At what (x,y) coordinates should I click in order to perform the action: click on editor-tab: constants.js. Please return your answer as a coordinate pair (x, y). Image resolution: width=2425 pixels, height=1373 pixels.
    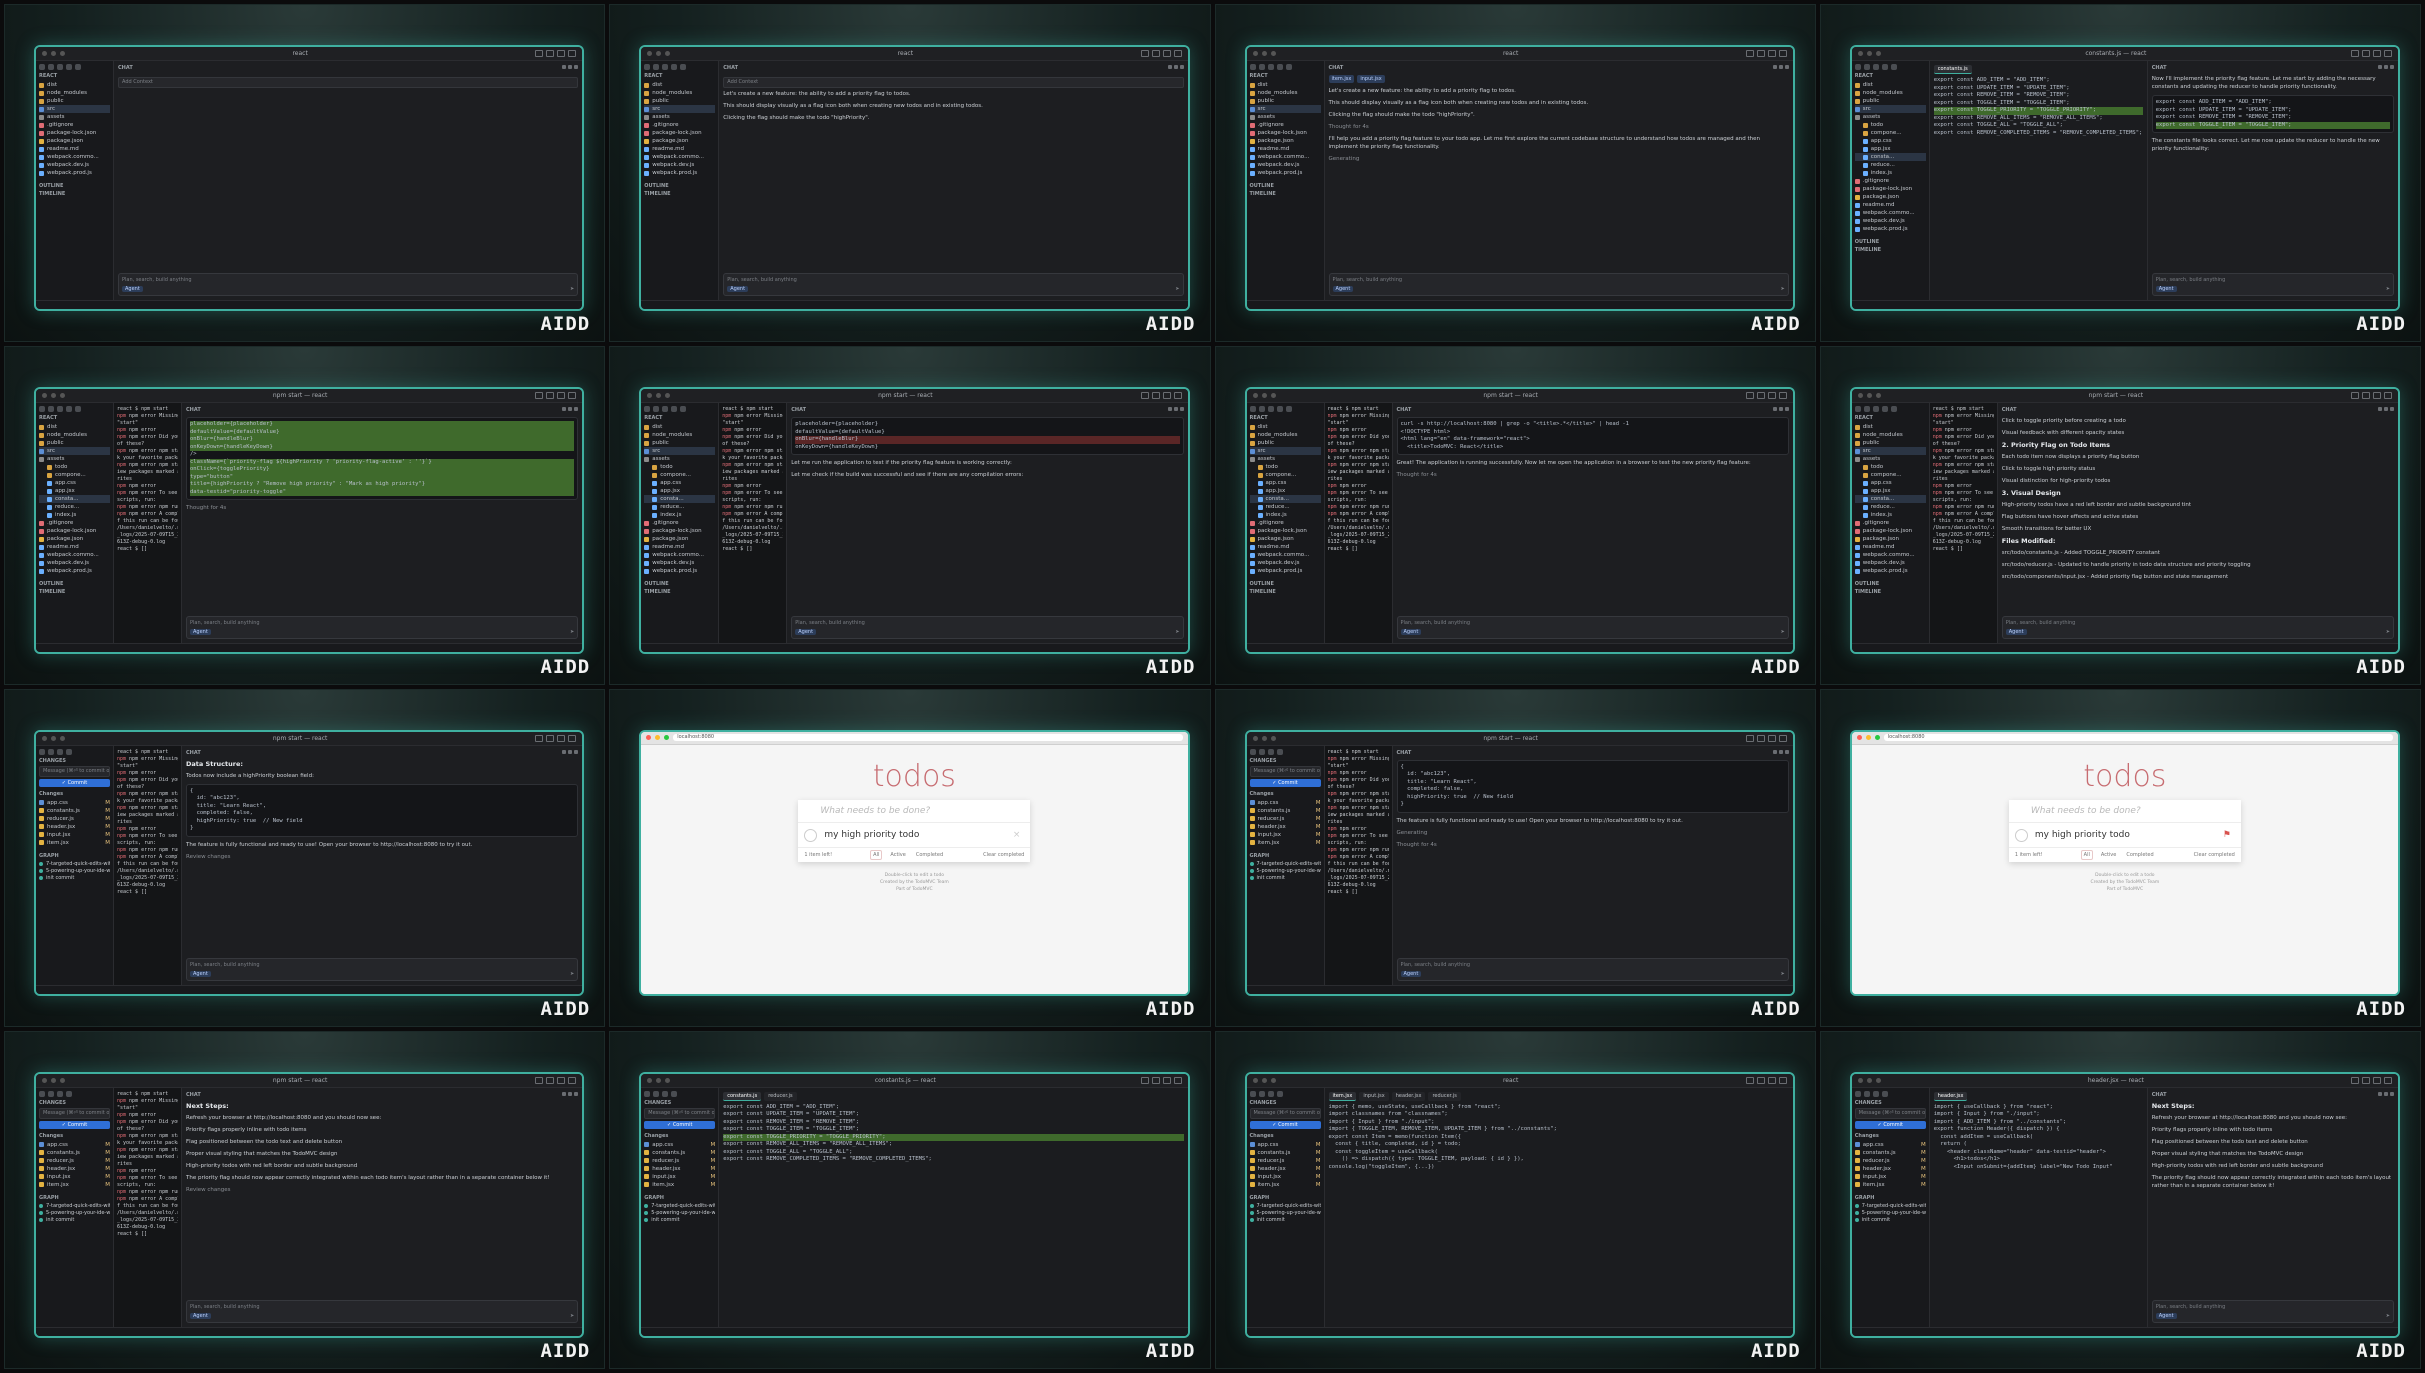
    Looking at the image, I should click on (1952, 69).